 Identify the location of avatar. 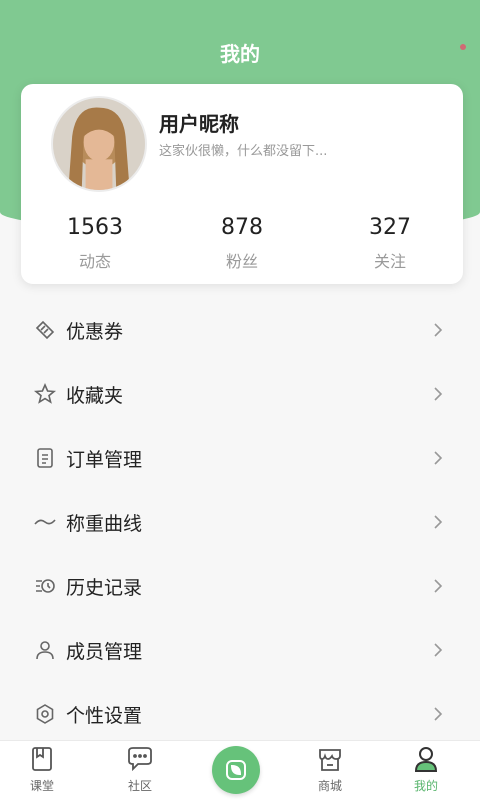
(99, 144).